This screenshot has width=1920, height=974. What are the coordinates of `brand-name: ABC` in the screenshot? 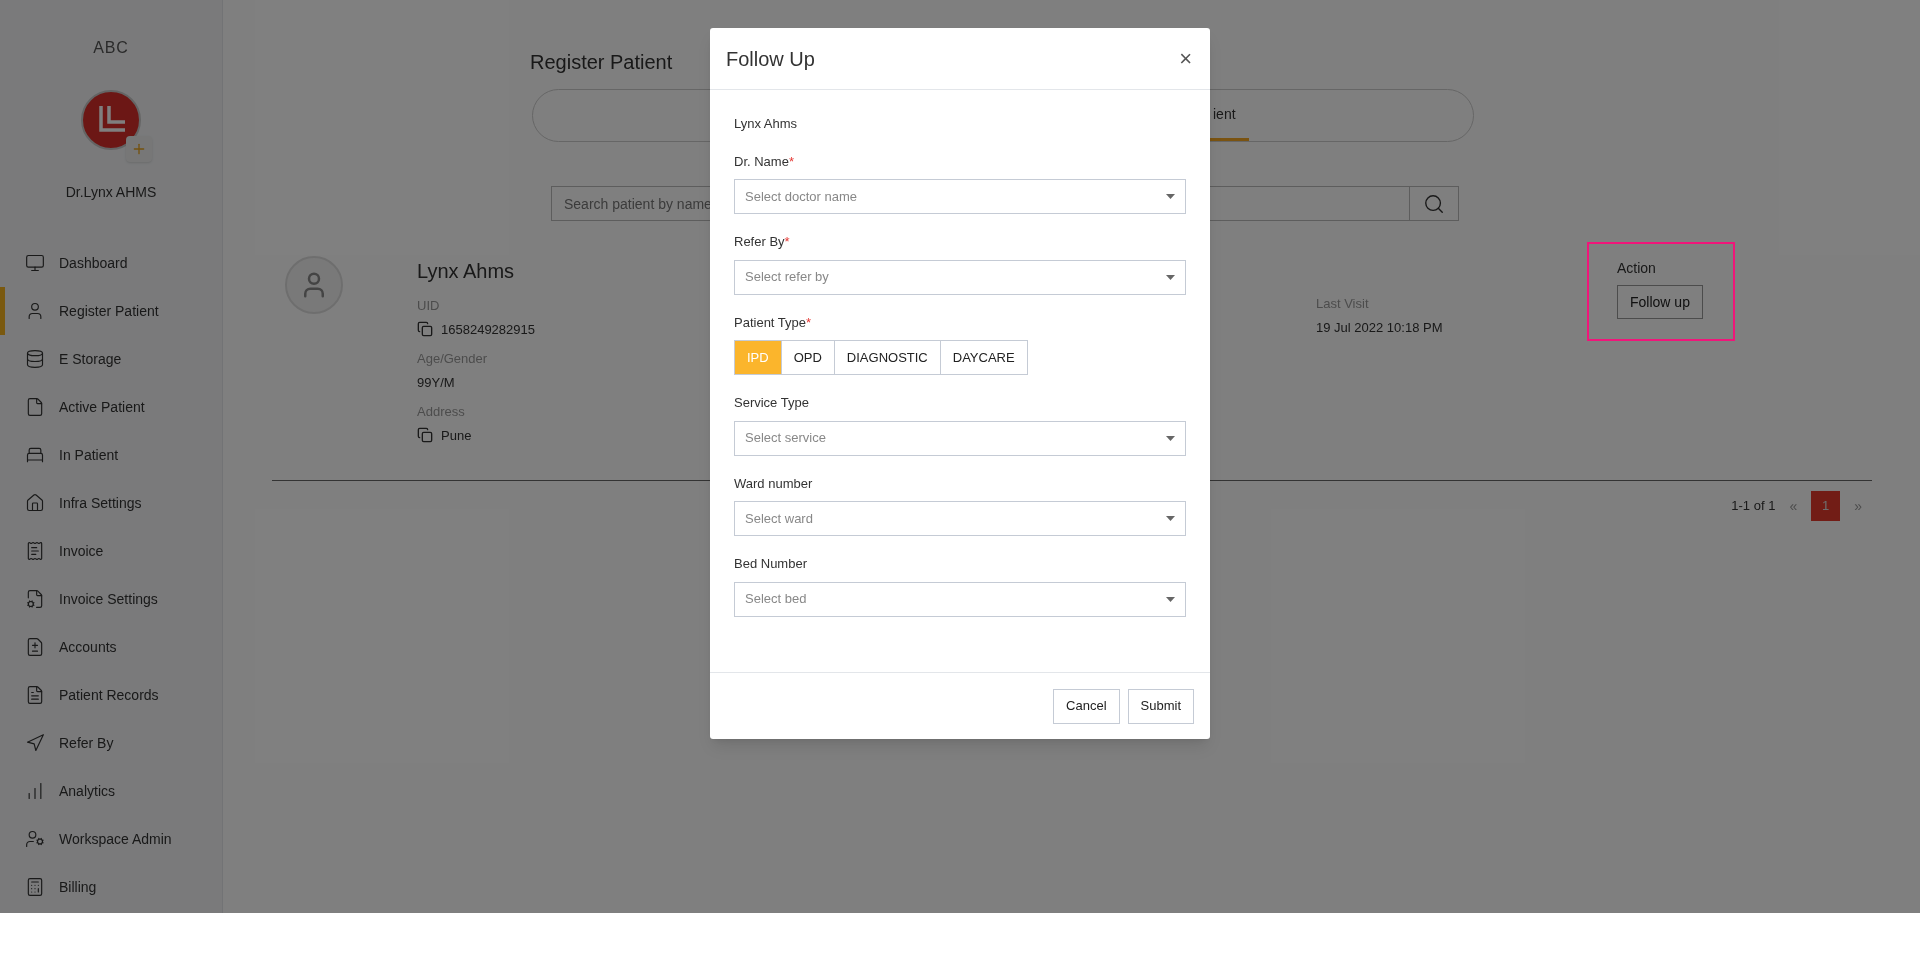 It's located at (111, 48).